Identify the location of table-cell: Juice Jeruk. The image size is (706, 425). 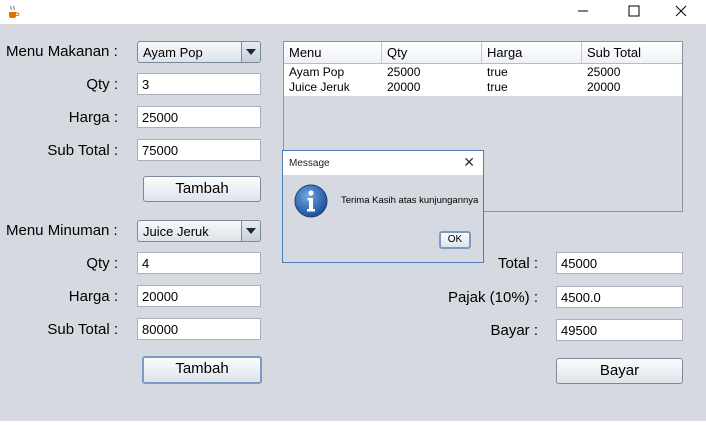
(319, 87).